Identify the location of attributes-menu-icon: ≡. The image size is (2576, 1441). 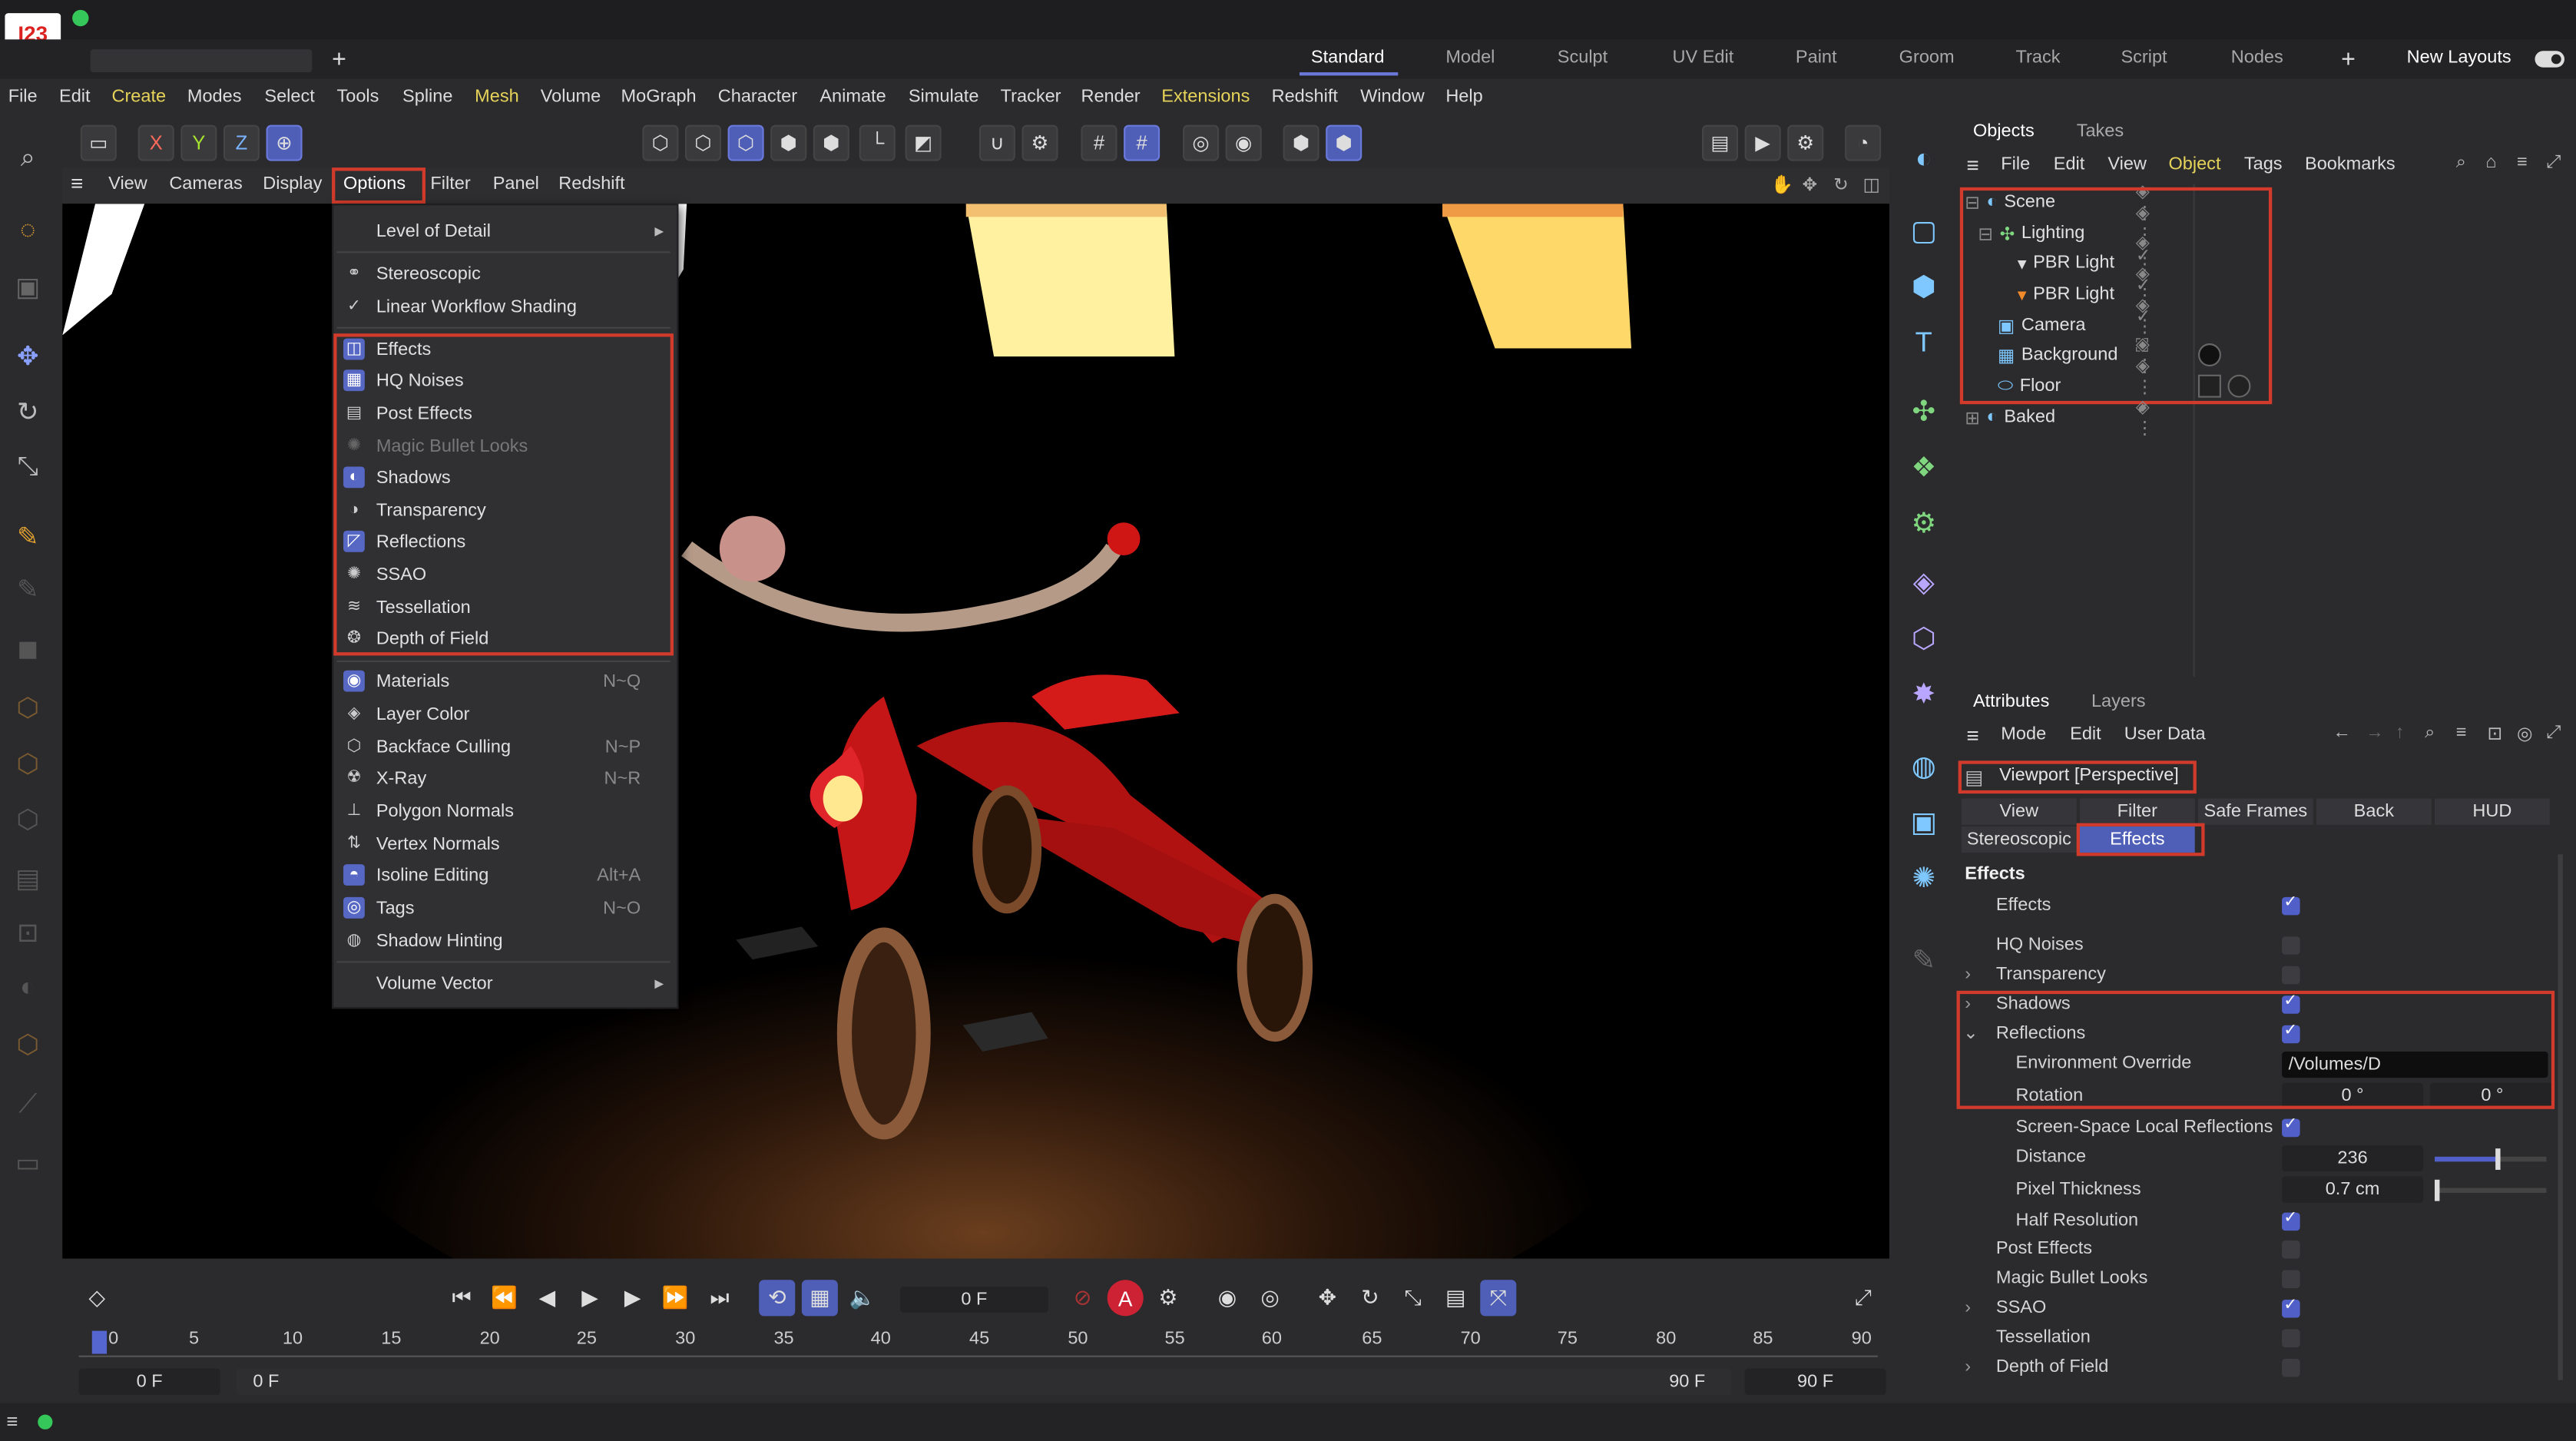
(1972, 735).